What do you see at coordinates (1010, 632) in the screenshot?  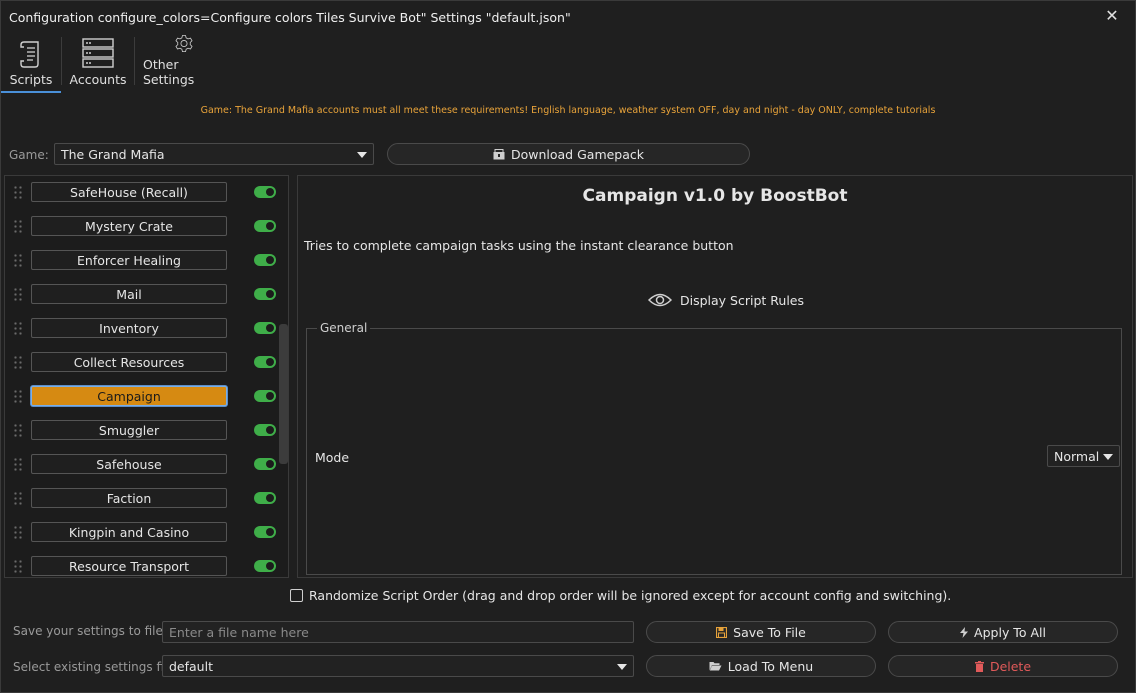 I see `apply-to-all-label: Apply To All` at bounding box center [1010, 632].